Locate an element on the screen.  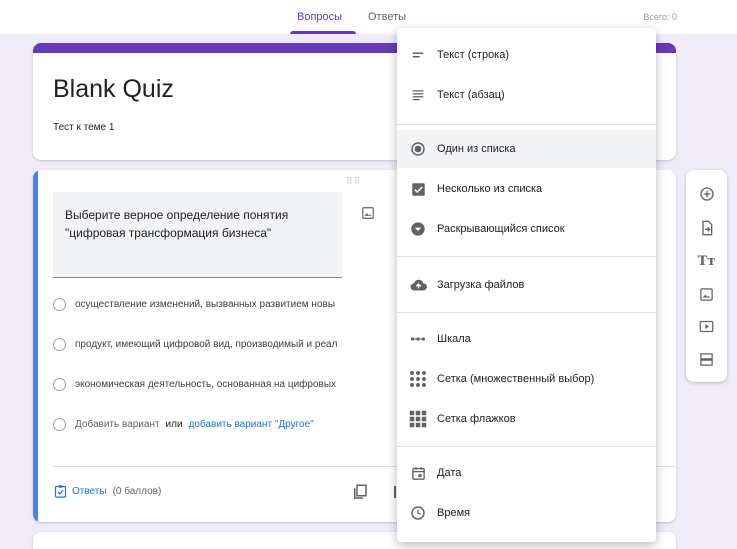
menu-item-multiple-choice-grid: Сетка (множественный выбор) is located at coordinates (526, 379).